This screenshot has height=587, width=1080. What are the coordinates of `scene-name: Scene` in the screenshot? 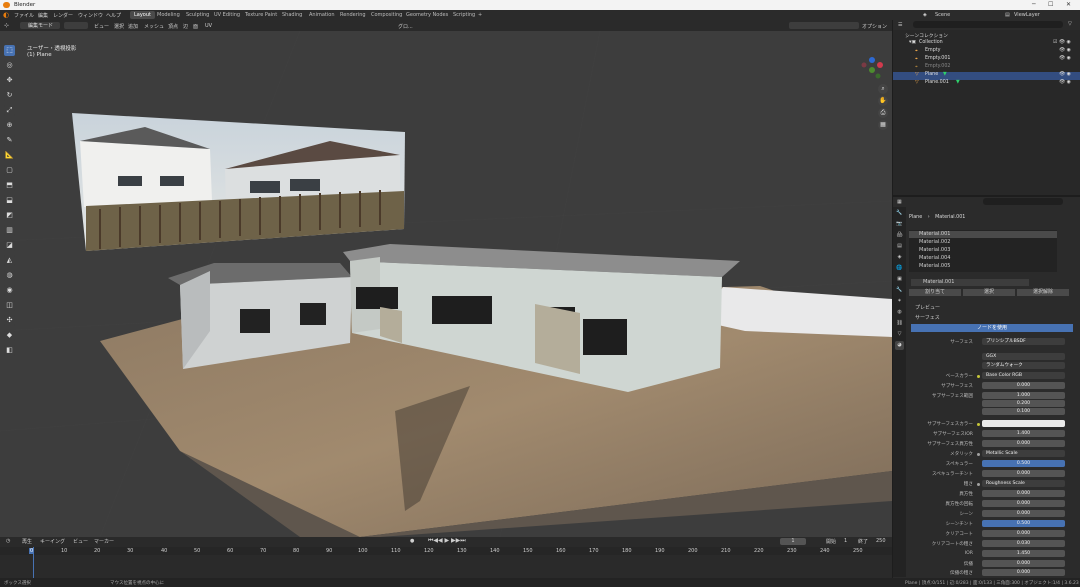 It's located at (942, 15).